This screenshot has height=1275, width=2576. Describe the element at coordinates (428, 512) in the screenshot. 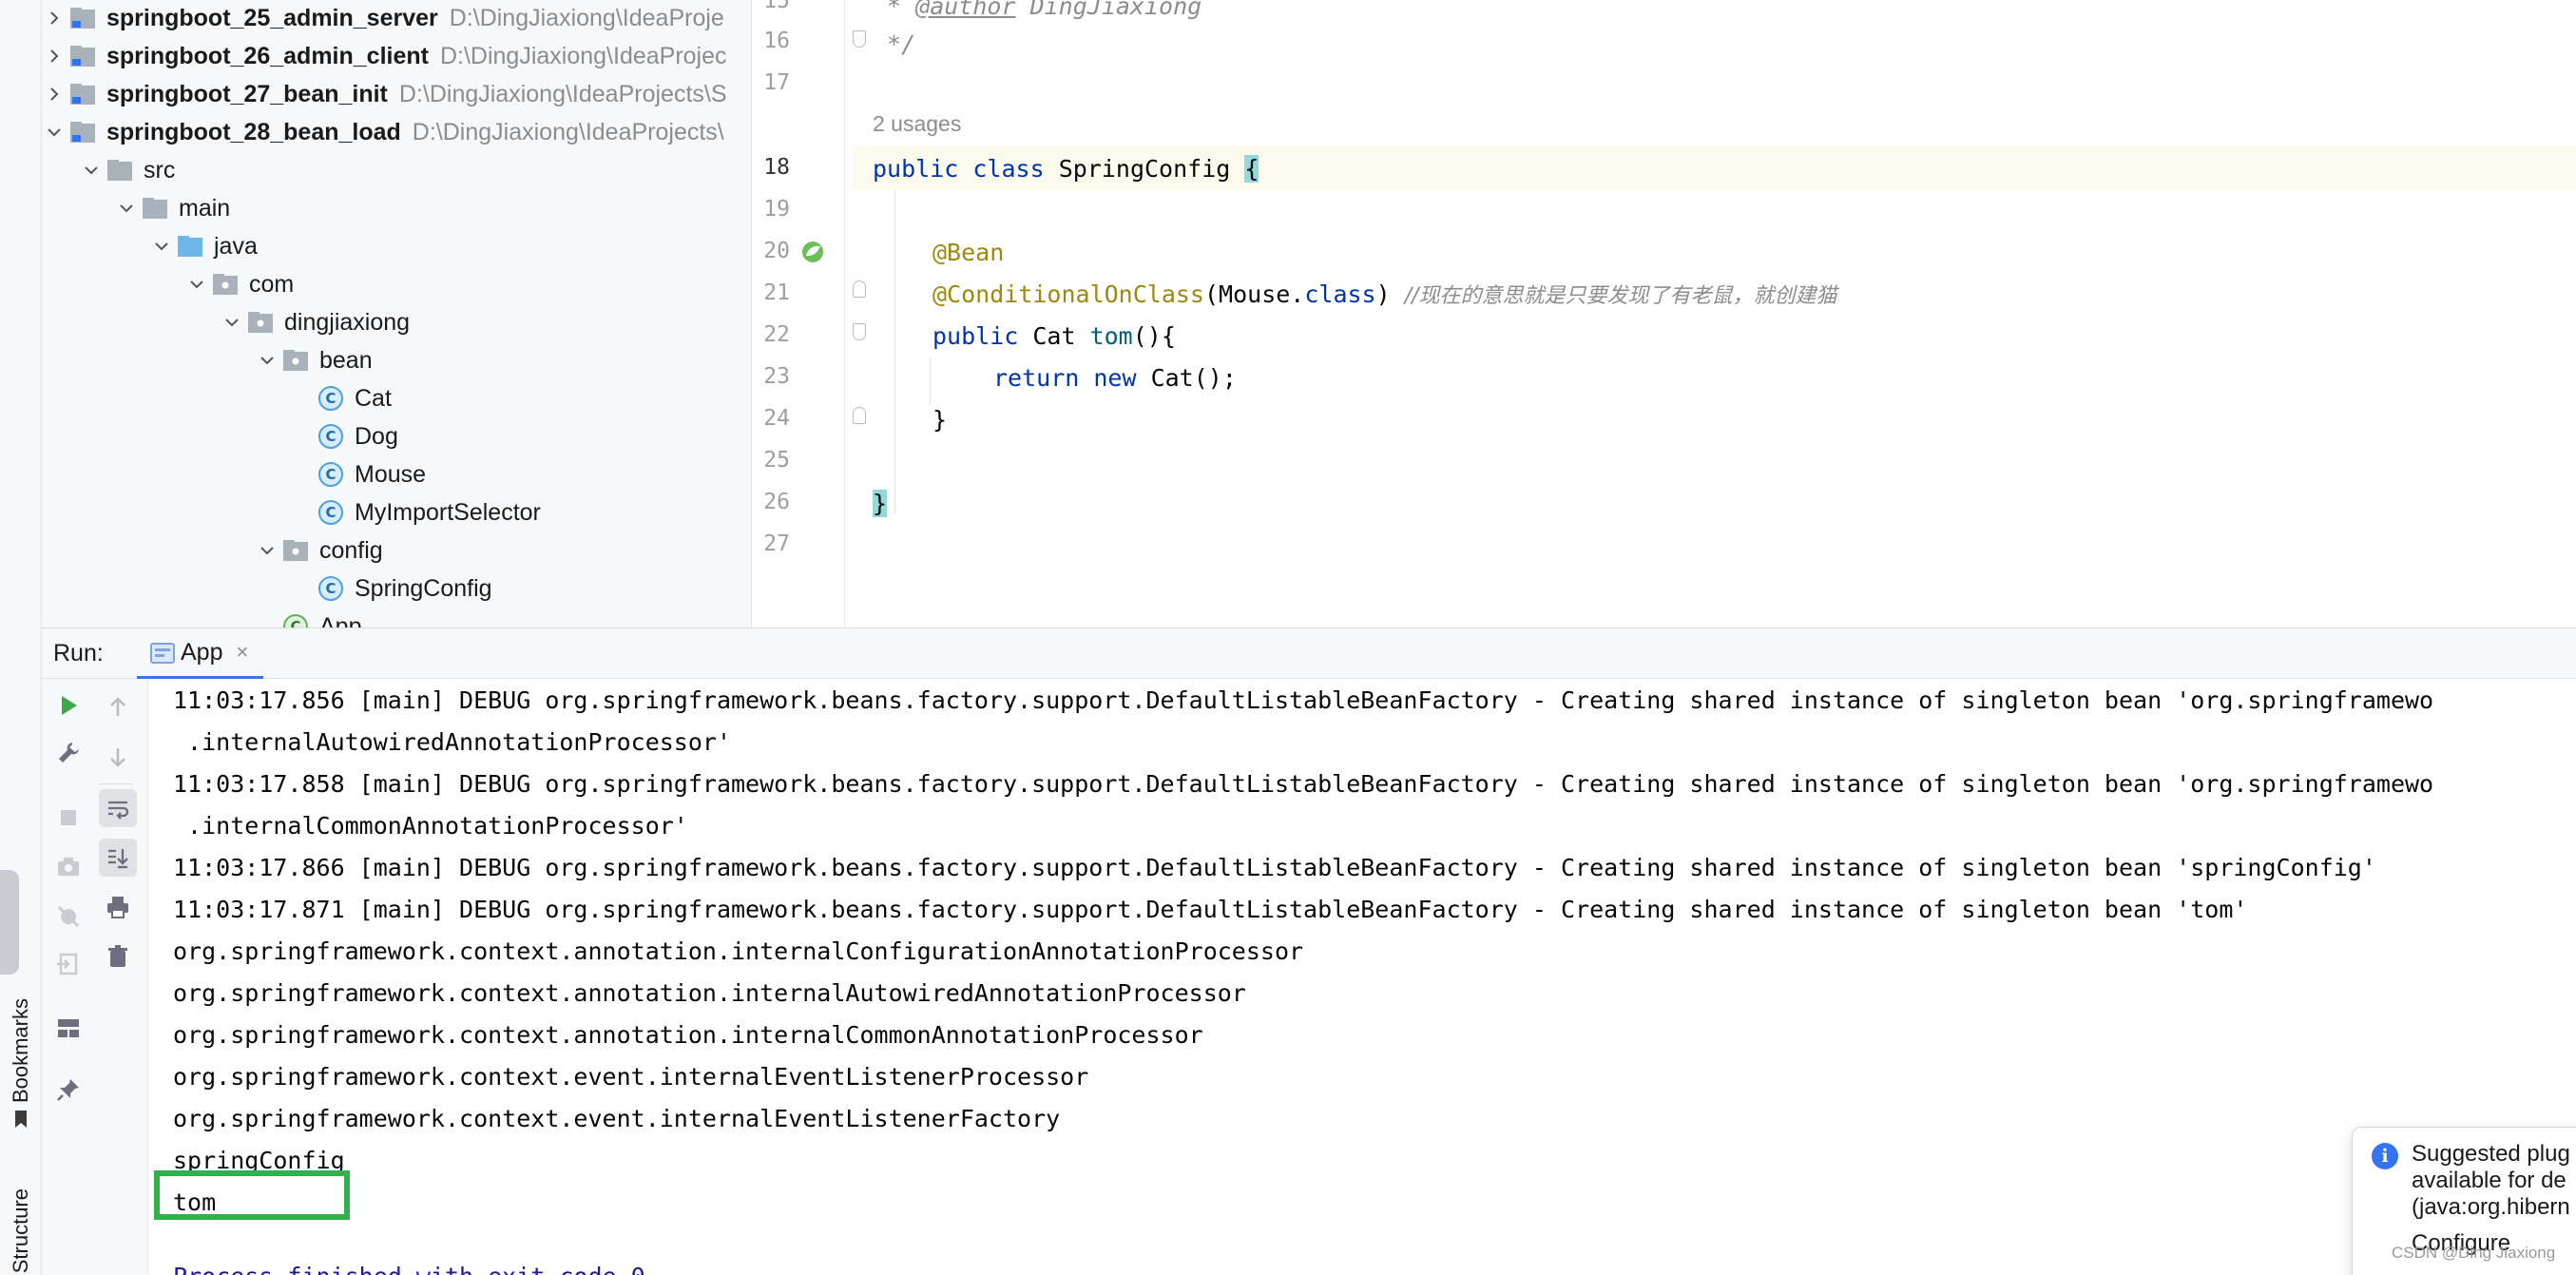

I see `tree-item-class: C MyImportSelector` at that location.